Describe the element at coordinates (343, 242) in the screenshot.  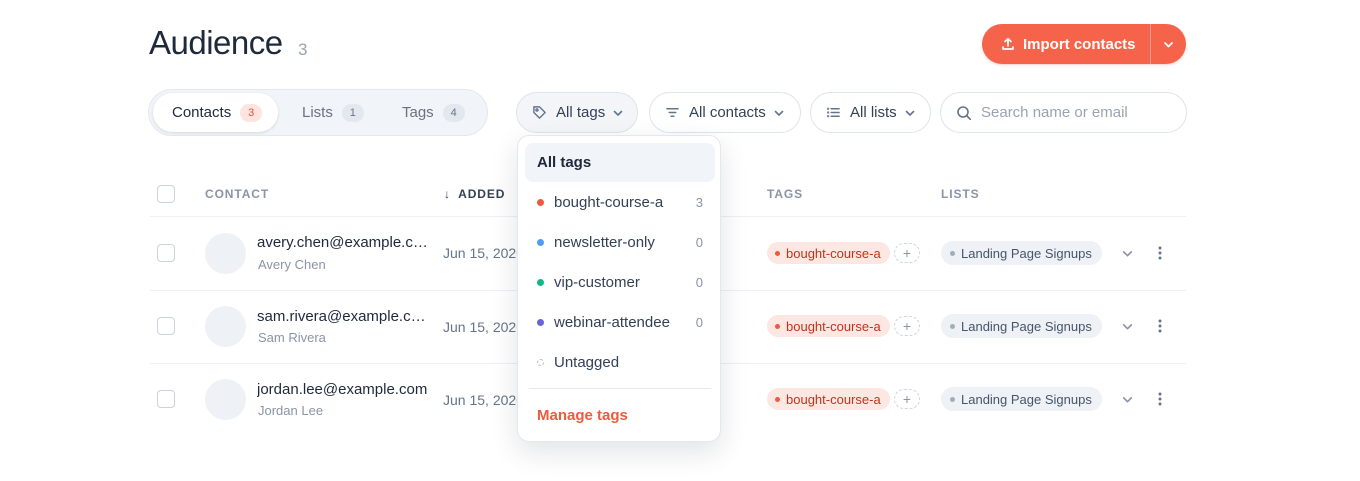
I see `contact-email: avery.chen@example.com` at that location.